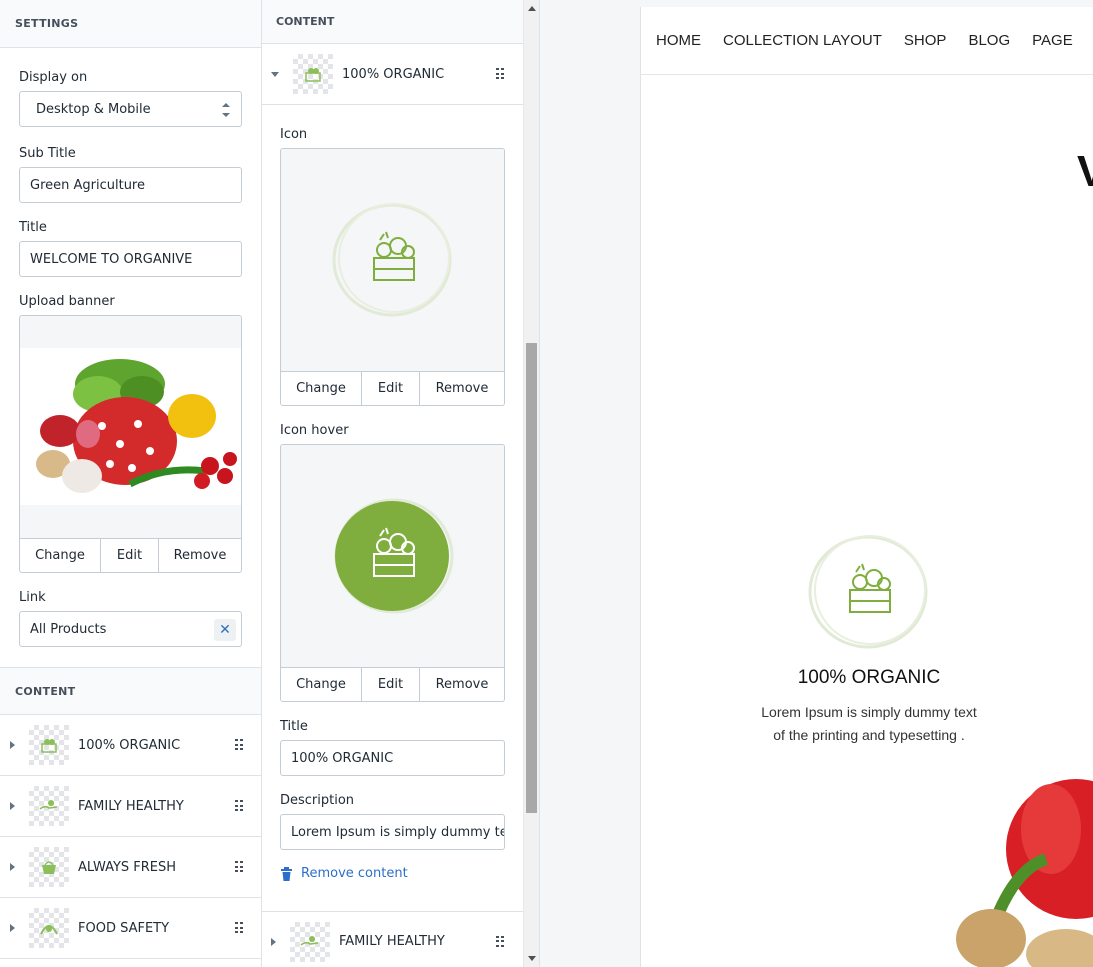 The image size is (1093, 967). I want to click on icon-hover-image, so click(392, 556).